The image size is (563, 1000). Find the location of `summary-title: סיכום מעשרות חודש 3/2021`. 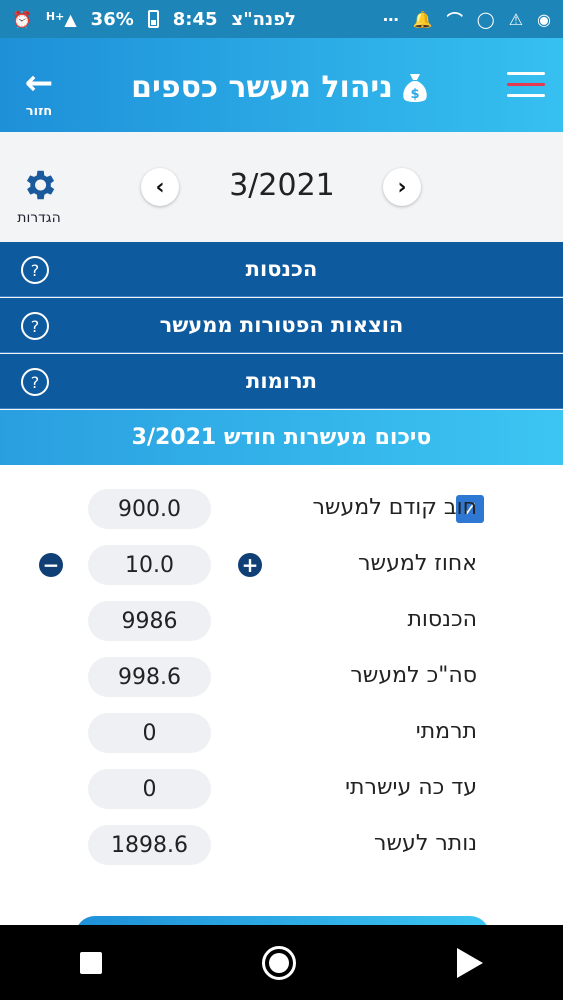

summary-title: סיכום מעשרות חודש 3/2021 is located at coordinates (281, 437).